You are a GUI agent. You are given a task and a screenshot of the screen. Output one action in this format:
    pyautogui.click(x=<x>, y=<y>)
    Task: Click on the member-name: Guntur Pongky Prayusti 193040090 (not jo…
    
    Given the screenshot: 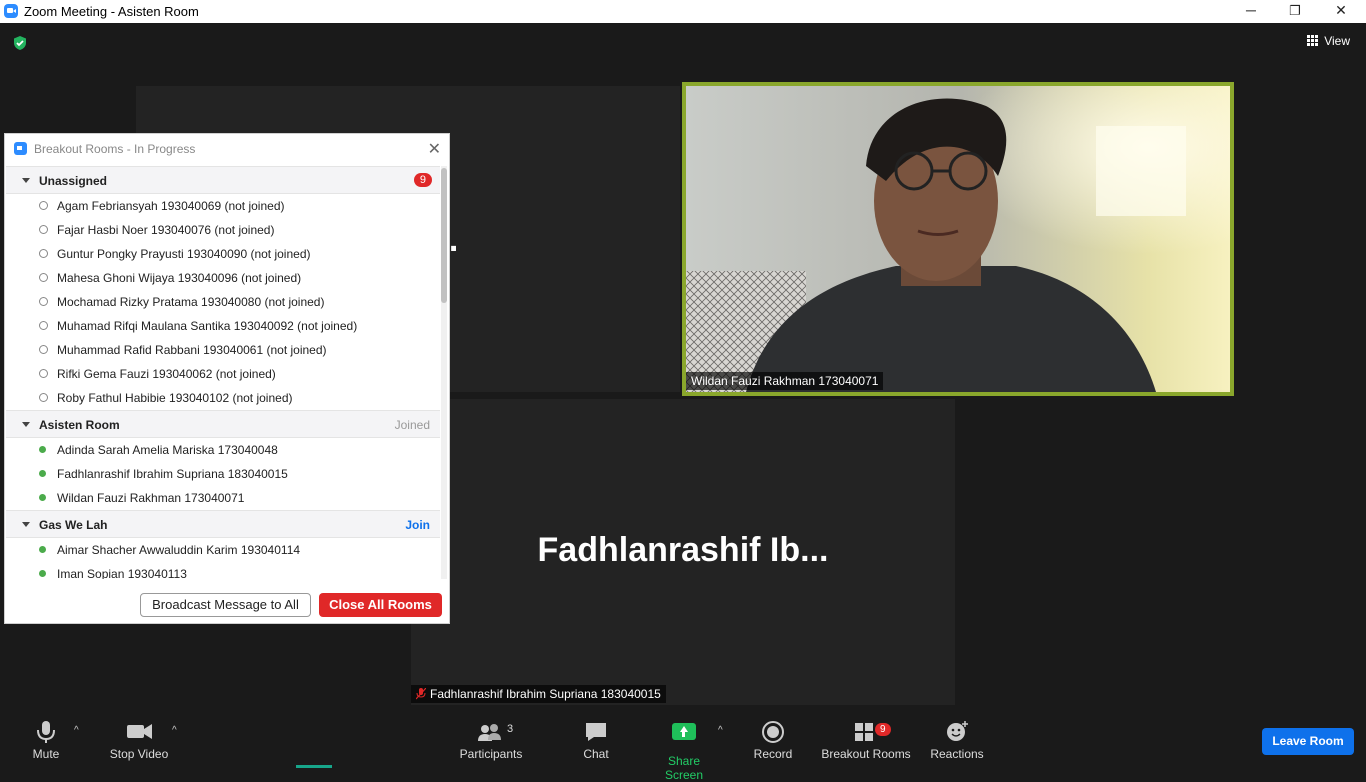 What is the action you would take?
    pyautogui.click(x=184, y=254)
    